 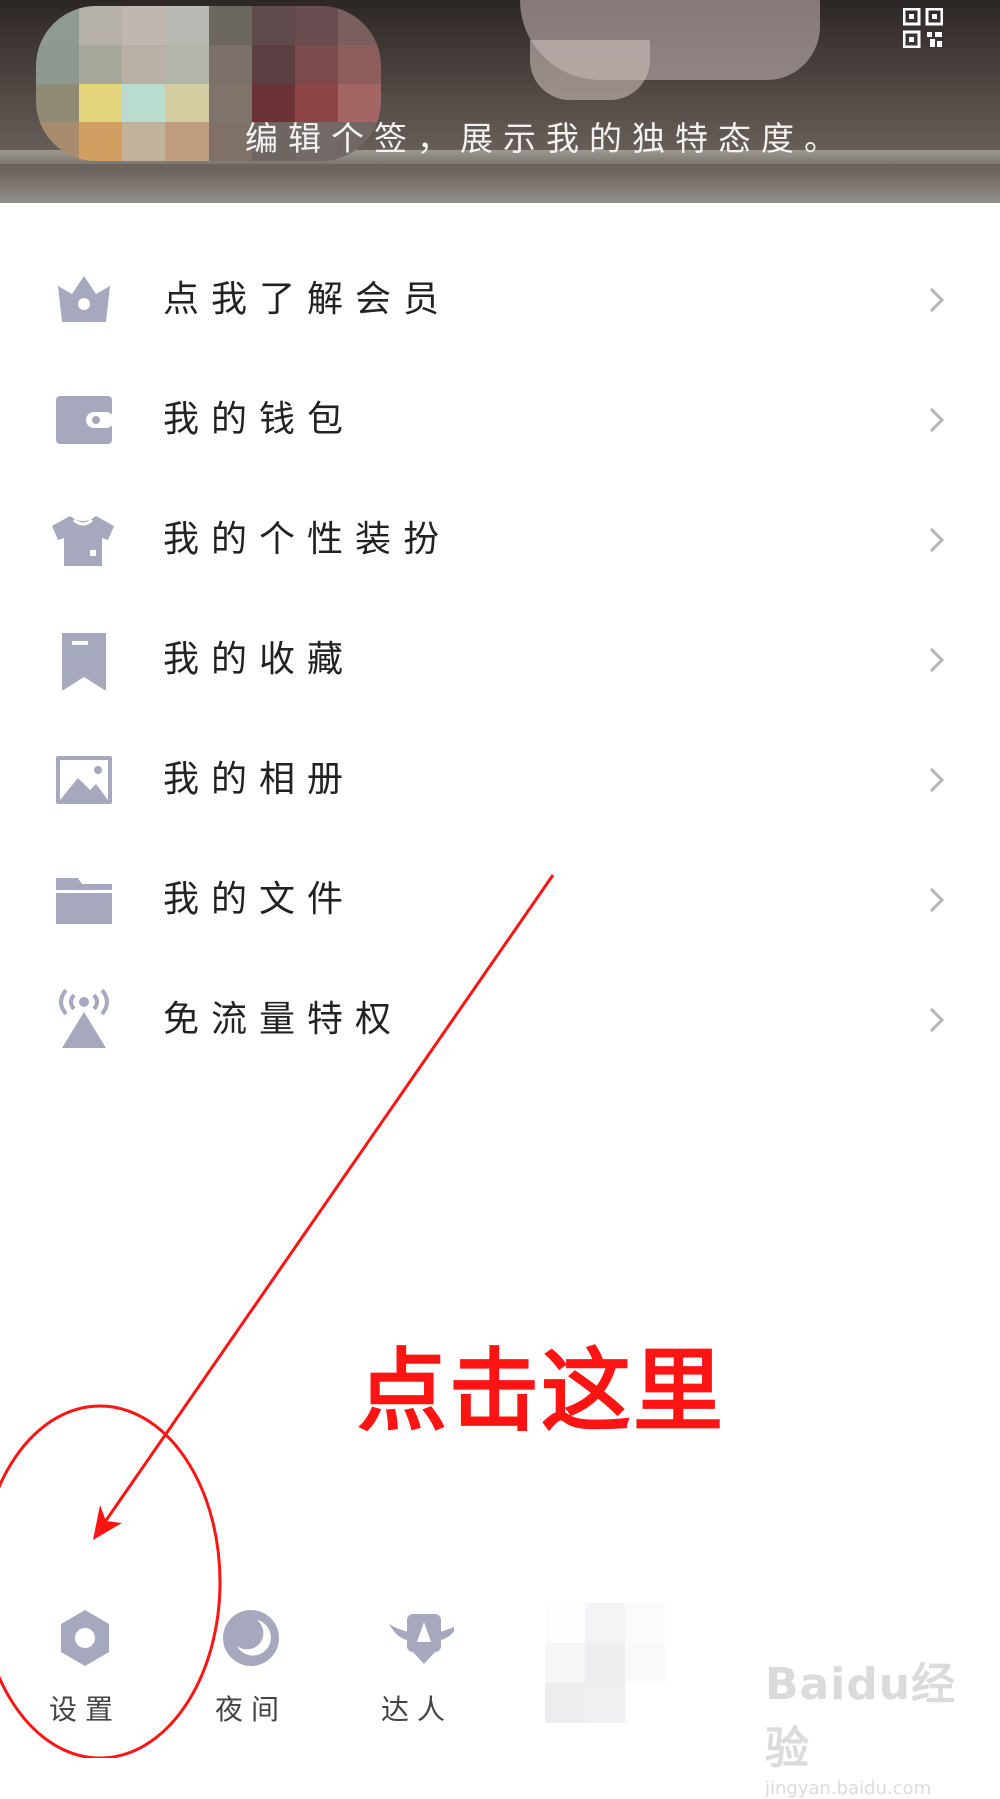 I want to click on annotation-text: 点击这里, so click(x=541, y=1391).